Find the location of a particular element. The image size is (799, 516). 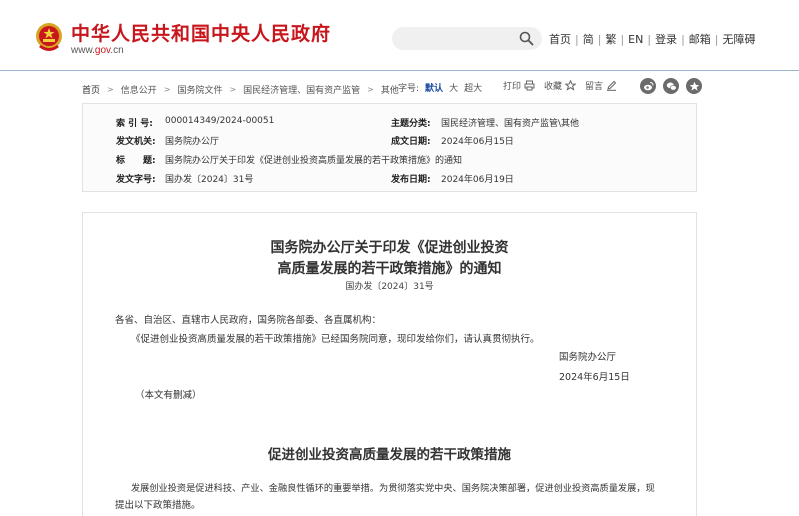

breadcrumb-other: 其他 is located at coordinates (390, 89).